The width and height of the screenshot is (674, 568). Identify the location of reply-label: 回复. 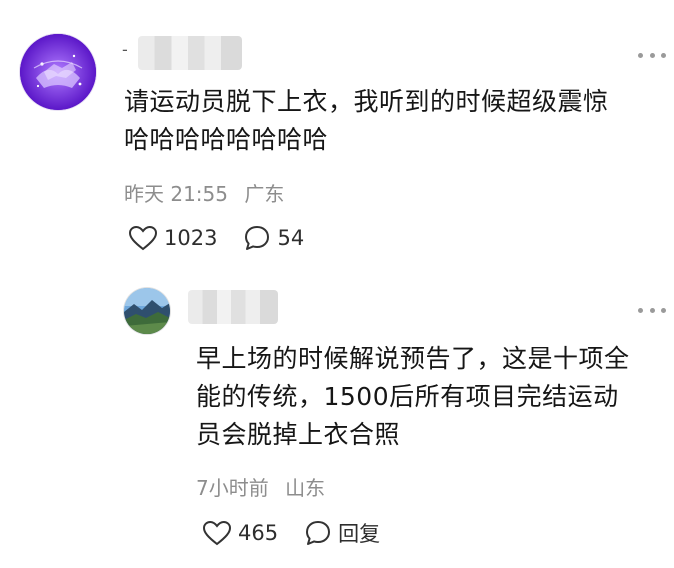
(359, 534).